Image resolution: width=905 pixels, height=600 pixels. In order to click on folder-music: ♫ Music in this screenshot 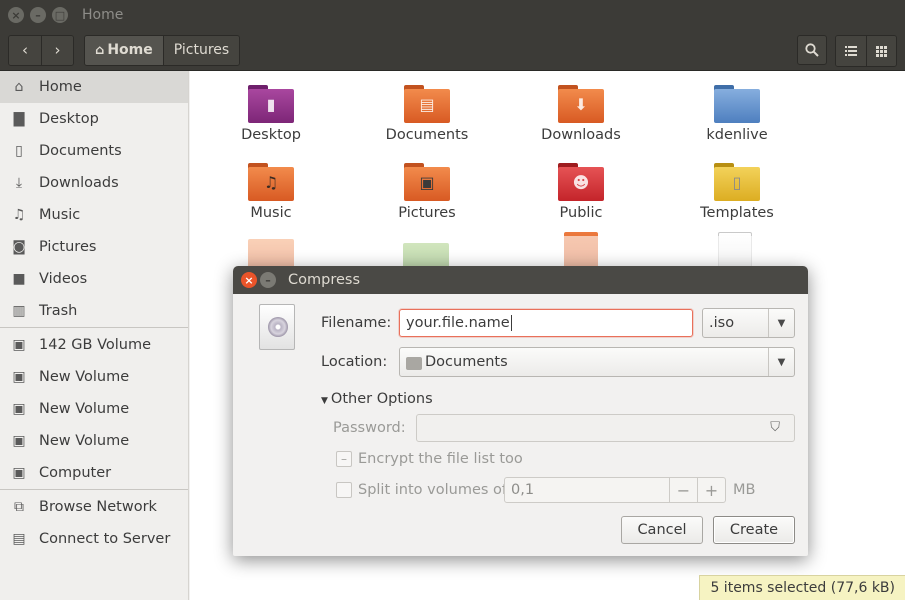, I will do `click(271, 192)`.